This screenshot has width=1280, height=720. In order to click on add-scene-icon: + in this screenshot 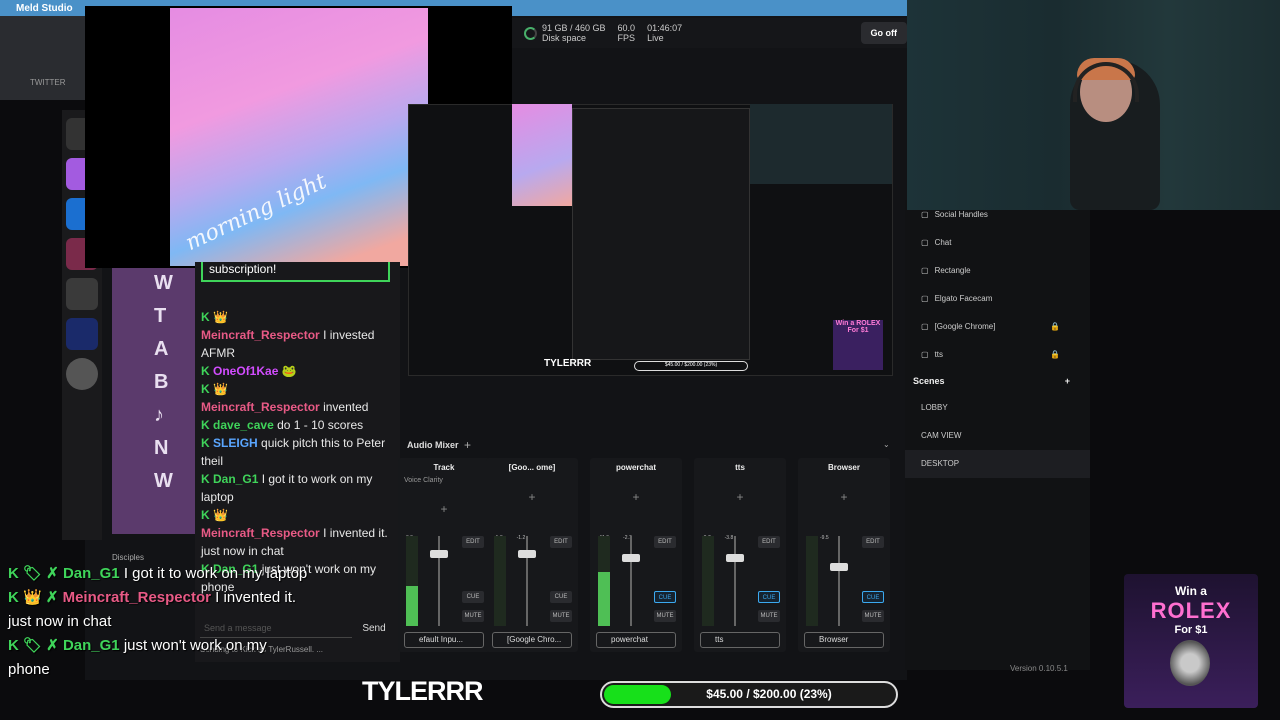, I will do `click(1067, 381)`.